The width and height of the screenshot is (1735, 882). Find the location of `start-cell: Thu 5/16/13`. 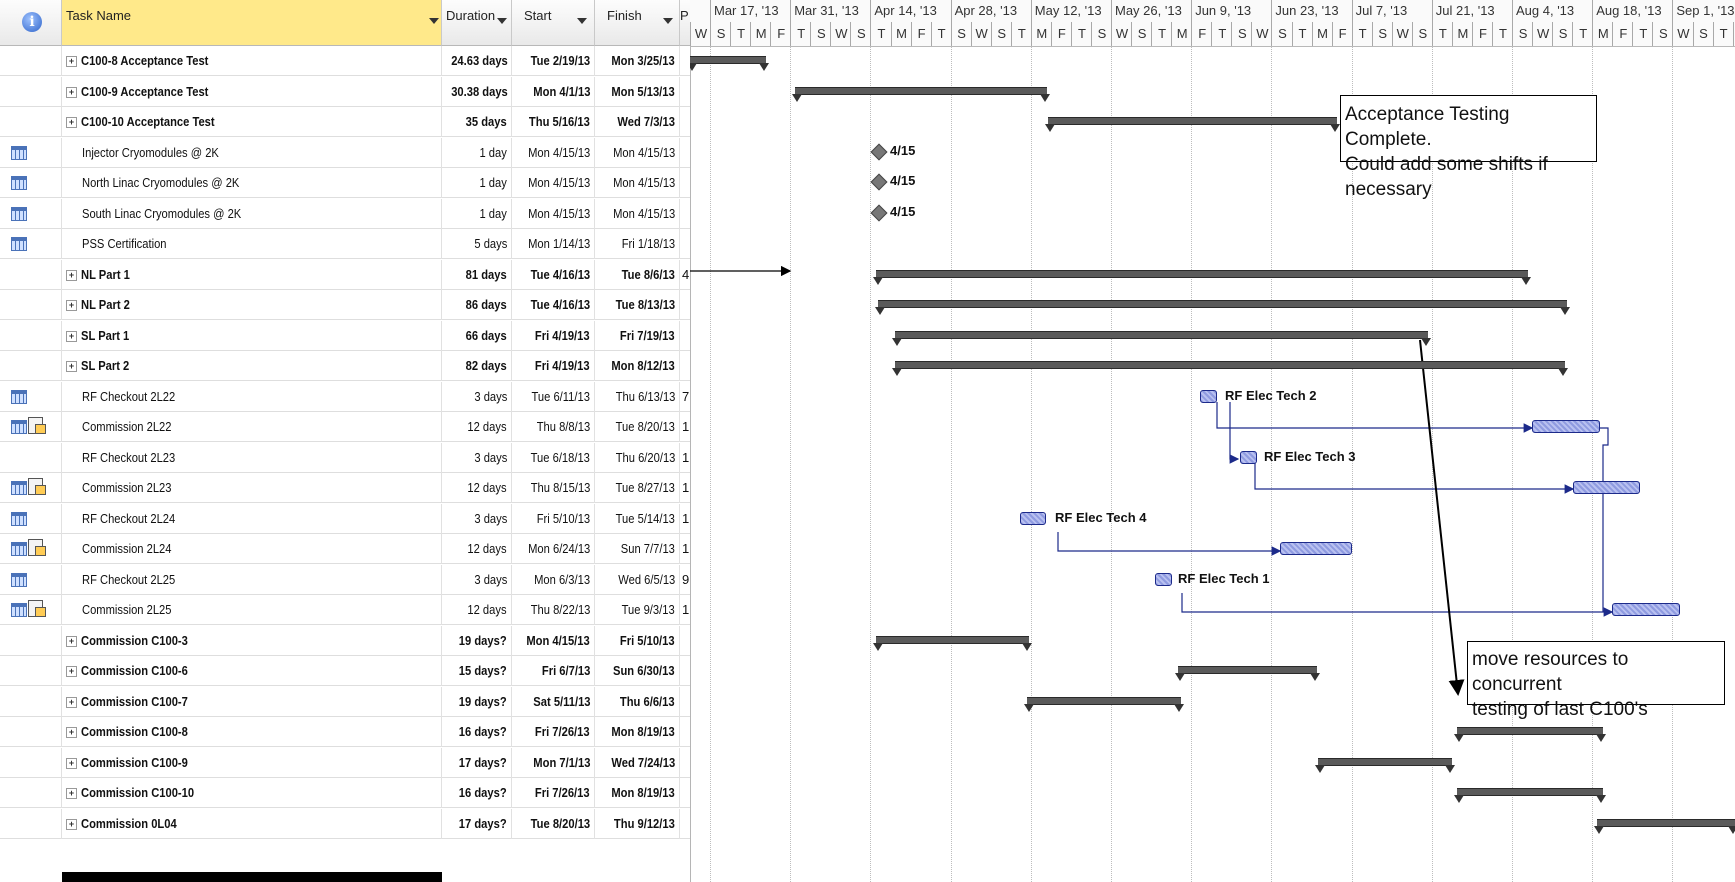

start-cell: Thu 5/16/13 is located at coordinates (553, 122).